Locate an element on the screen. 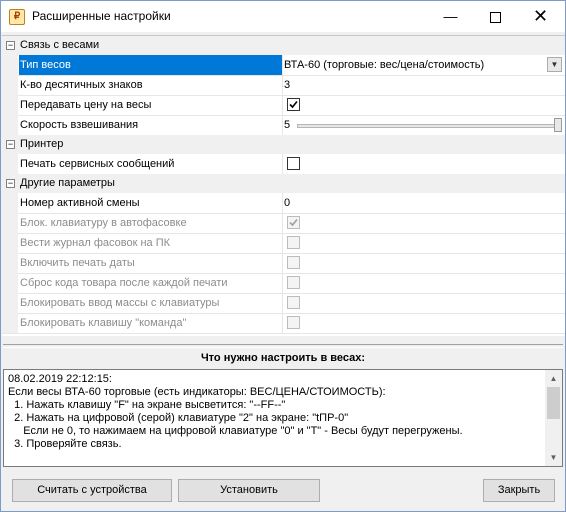  row-journal: Вести журнал фасовок на ПК is located at coordinates (283, 243).